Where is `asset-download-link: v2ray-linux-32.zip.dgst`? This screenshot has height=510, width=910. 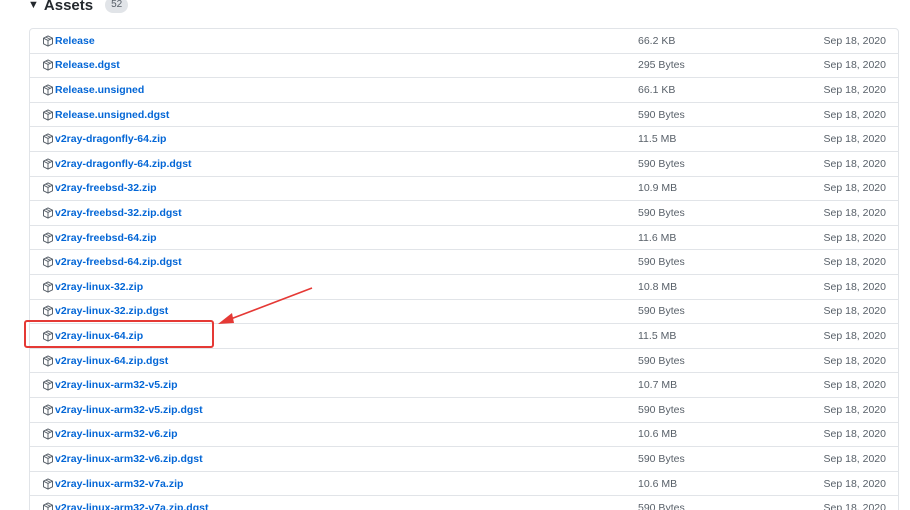
asset-download-link: v2ray-linux-32.zip.dgst is located at coordinates (105, 311).